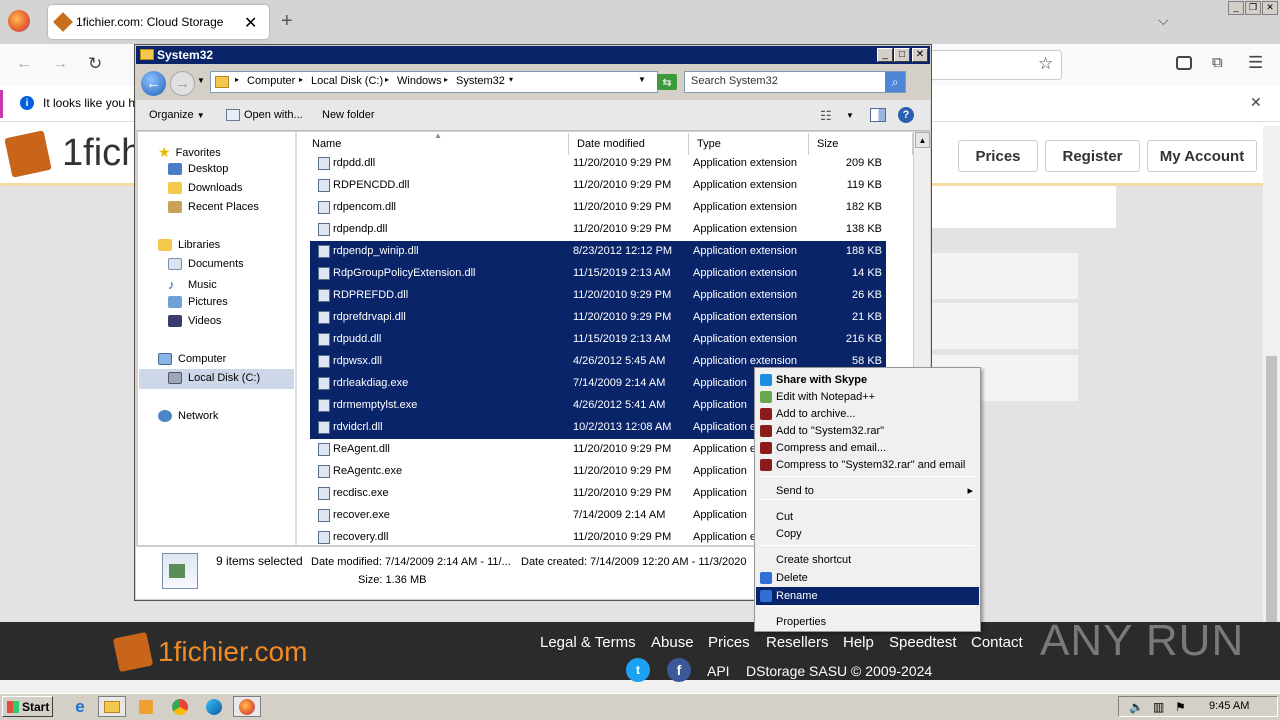  I want to click on nav-recent-places: Recent Places, so click(213, 207).